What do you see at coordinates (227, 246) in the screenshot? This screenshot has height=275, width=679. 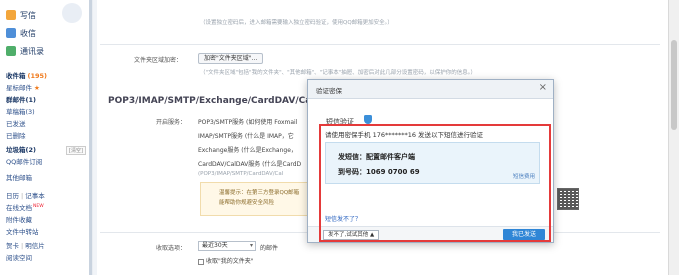 I see `receive-range-select: 最近30天` at bounding box center [227, 246].